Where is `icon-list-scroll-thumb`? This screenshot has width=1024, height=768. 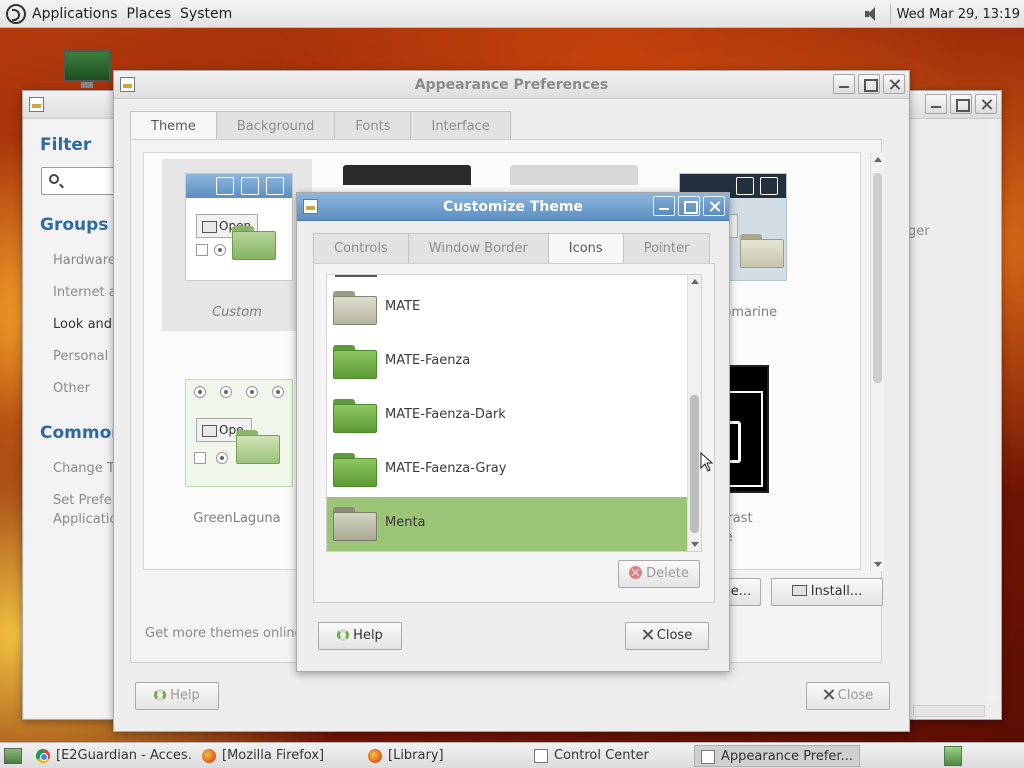 icon-list-scroll-thumb is located at coordinates (694, 464).